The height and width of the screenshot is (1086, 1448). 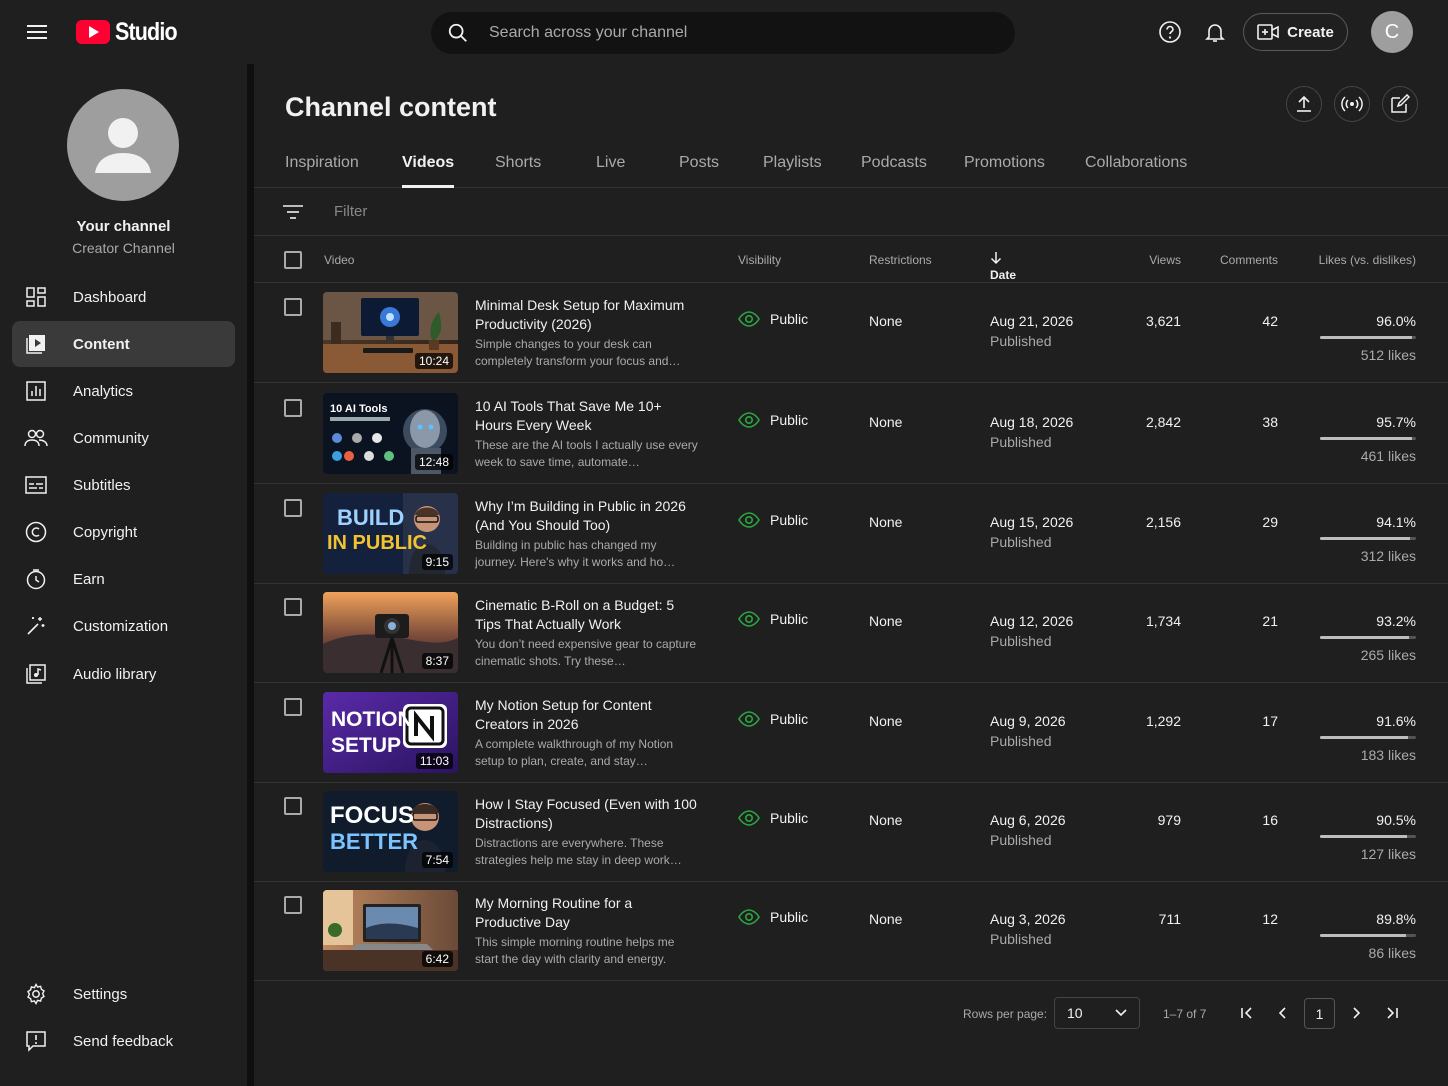 I want to click on prev-page-button, so click(x=1283, y=1013).